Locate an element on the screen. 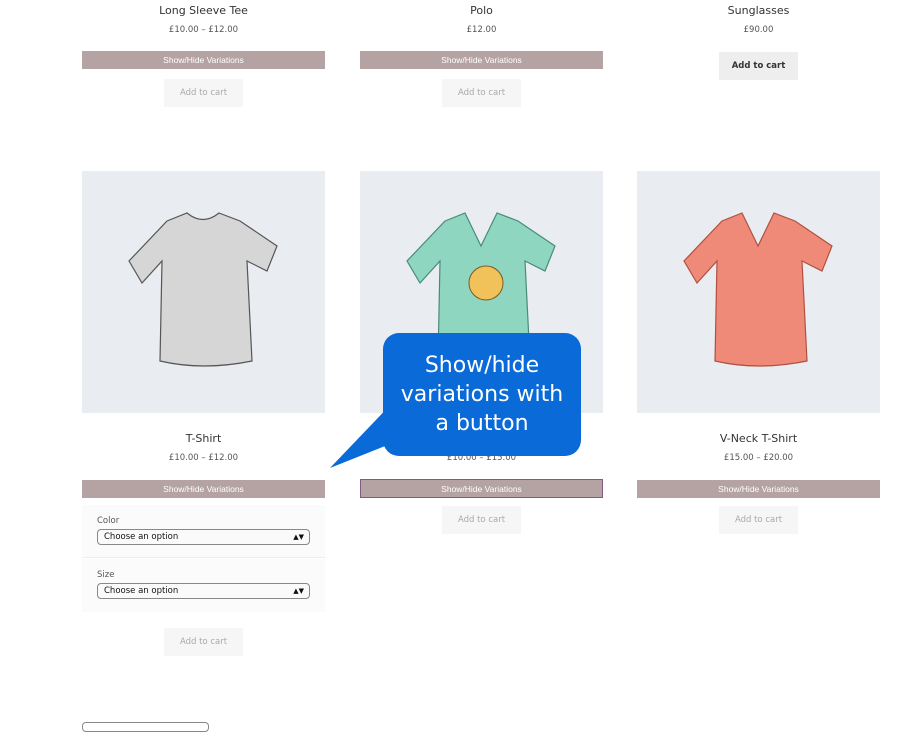 Image resolution: width=913 pixels, height=732 pixels. product-price: £15.00 – £20.00 is located at coordinates (758, 458).